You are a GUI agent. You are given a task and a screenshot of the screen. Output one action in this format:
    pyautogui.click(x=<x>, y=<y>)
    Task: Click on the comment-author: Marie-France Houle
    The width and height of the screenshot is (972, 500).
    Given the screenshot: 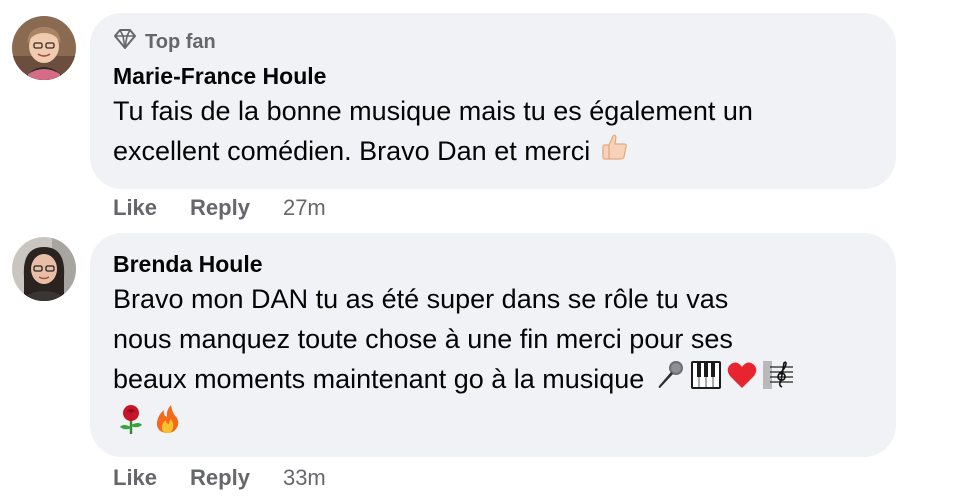 What is the action you would take?
    pyautogui.click(x=493, y=76)
    